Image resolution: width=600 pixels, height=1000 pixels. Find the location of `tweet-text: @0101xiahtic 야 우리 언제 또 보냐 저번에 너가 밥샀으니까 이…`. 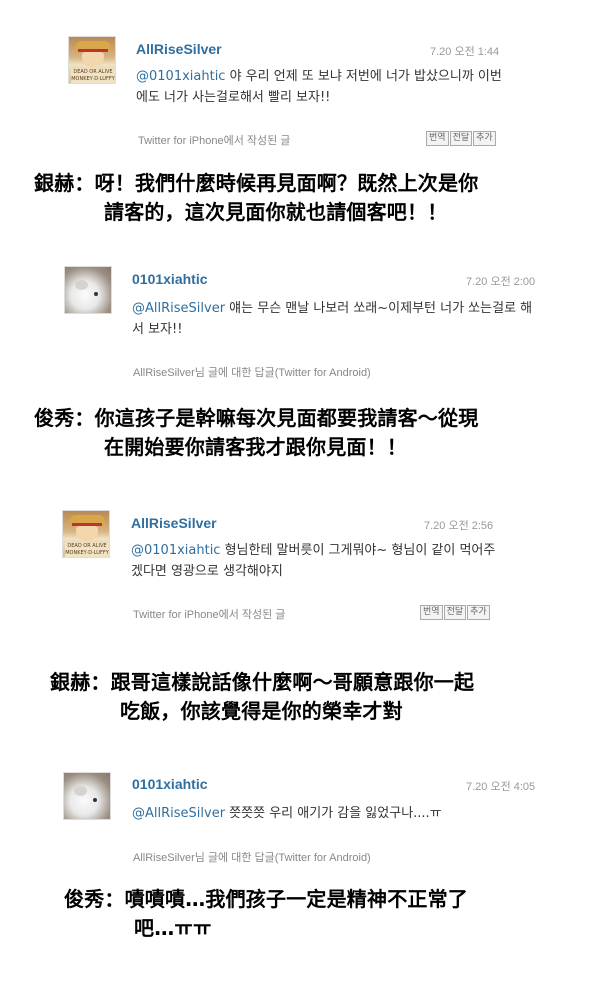

tweet-text: @0101xiahtic 야 우리 언제 또 보냐 저번에 너가 밥샀으니까 이… is located at coordinates (324, 87).